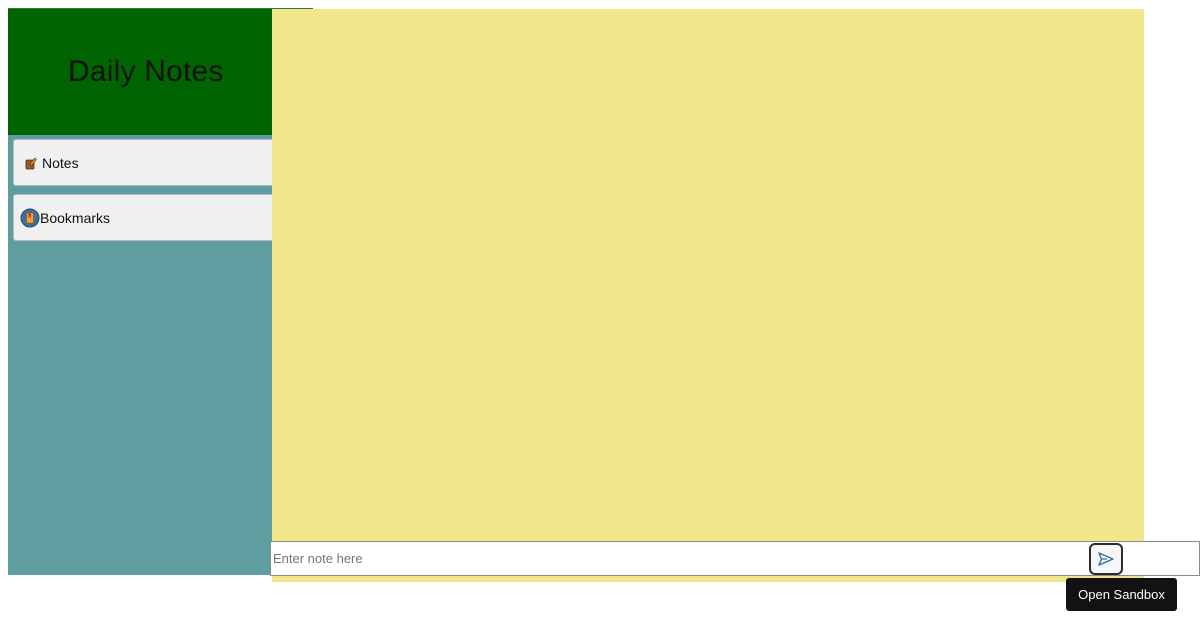  What do you see at coordinates (1121, 594) in the screenshot?
I see `open-sandbox-button: Open Sandbox` at bounding box center [1121, 594].